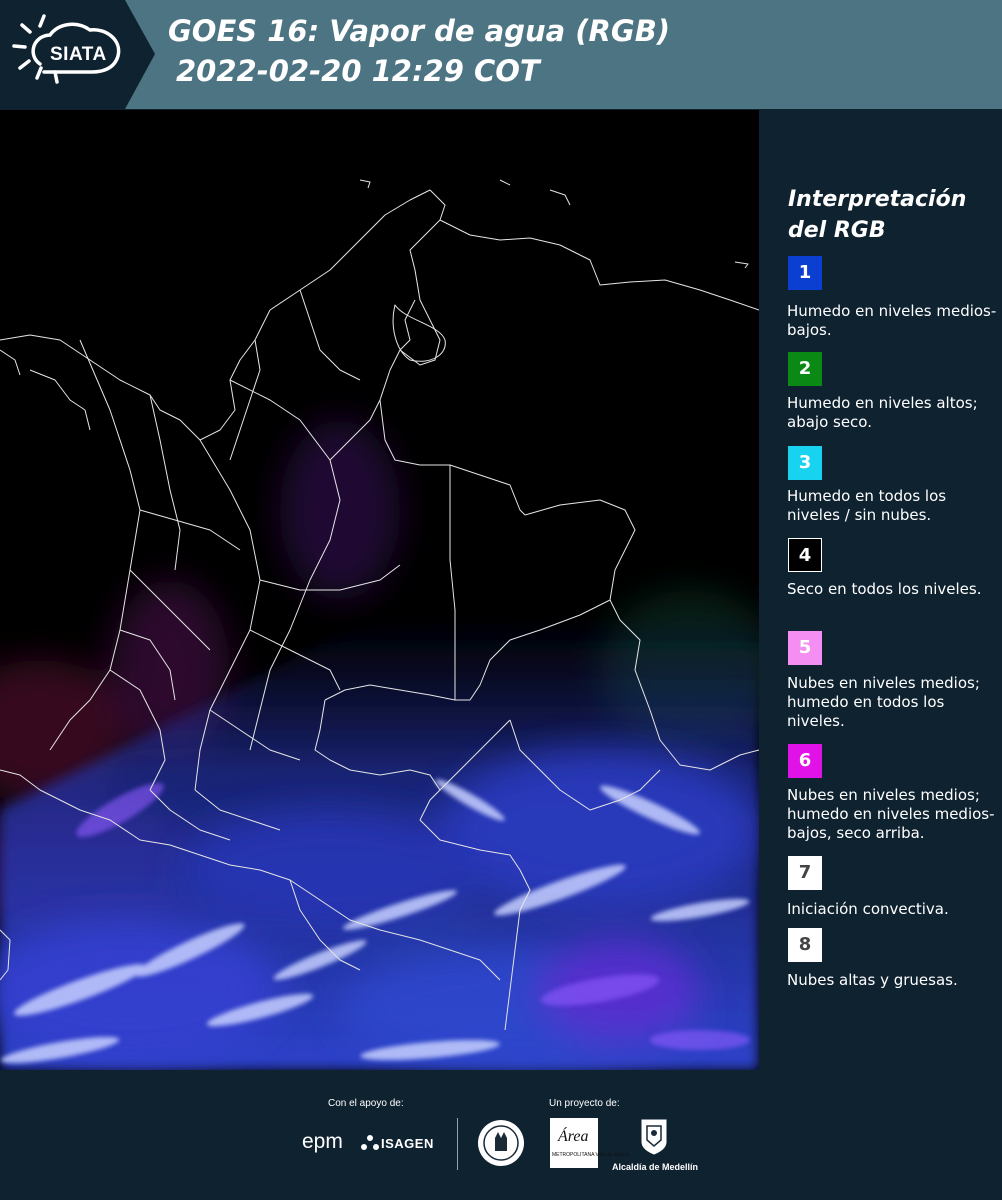 Image resolution: width=1002 pixels, height=1200 pixels. I want to click on legend-swatch-4: 4, so click(805, 555).